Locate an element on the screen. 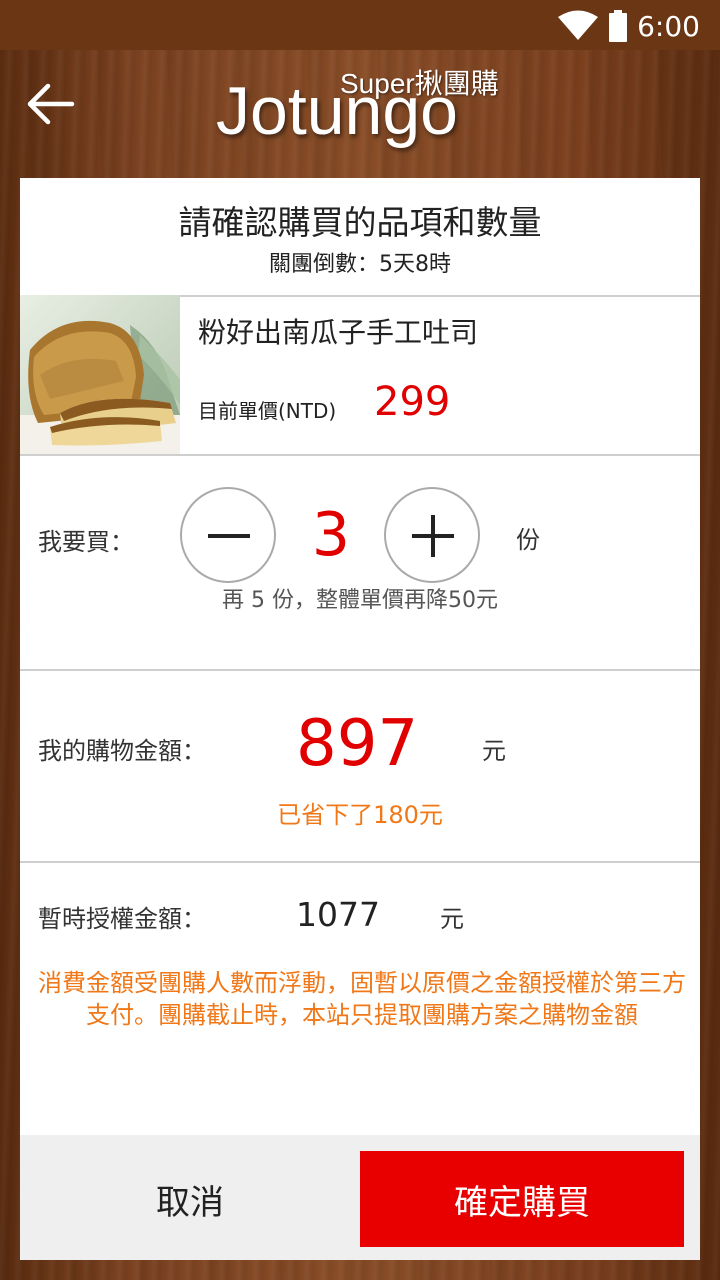 The height and width of the screenshot is (1280, 720). total-amount: 897 is located at coordinates (357, 744).